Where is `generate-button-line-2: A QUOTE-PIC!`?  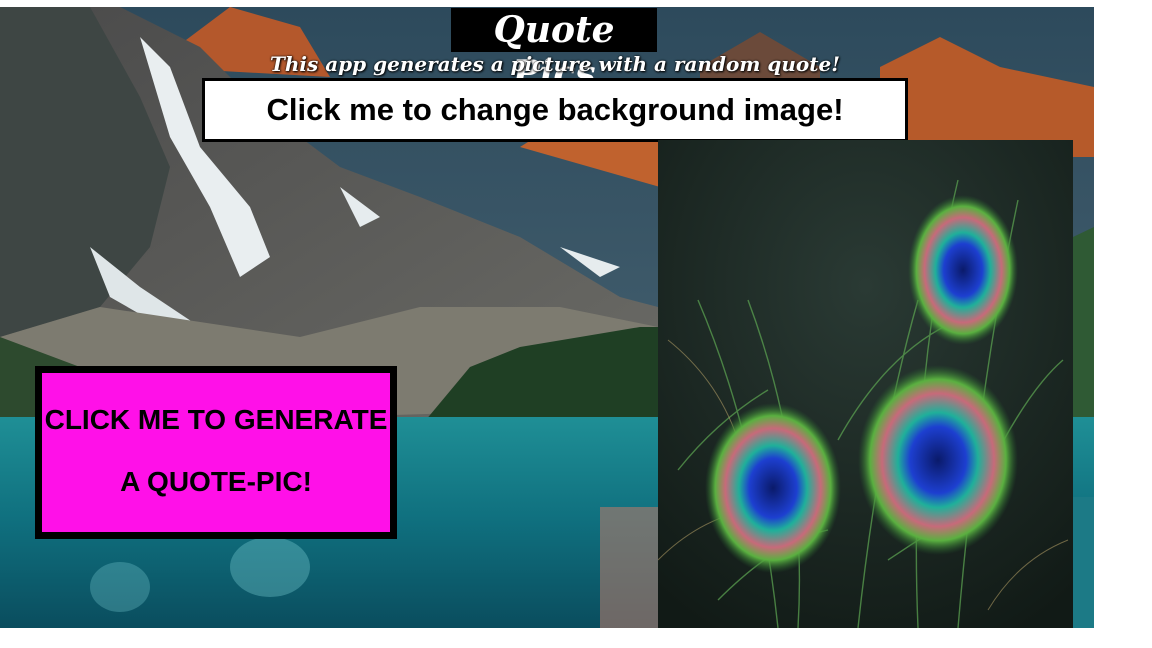
generate-button-line-2: A QUOTE-PIC! is located at coordinates (216, 481).